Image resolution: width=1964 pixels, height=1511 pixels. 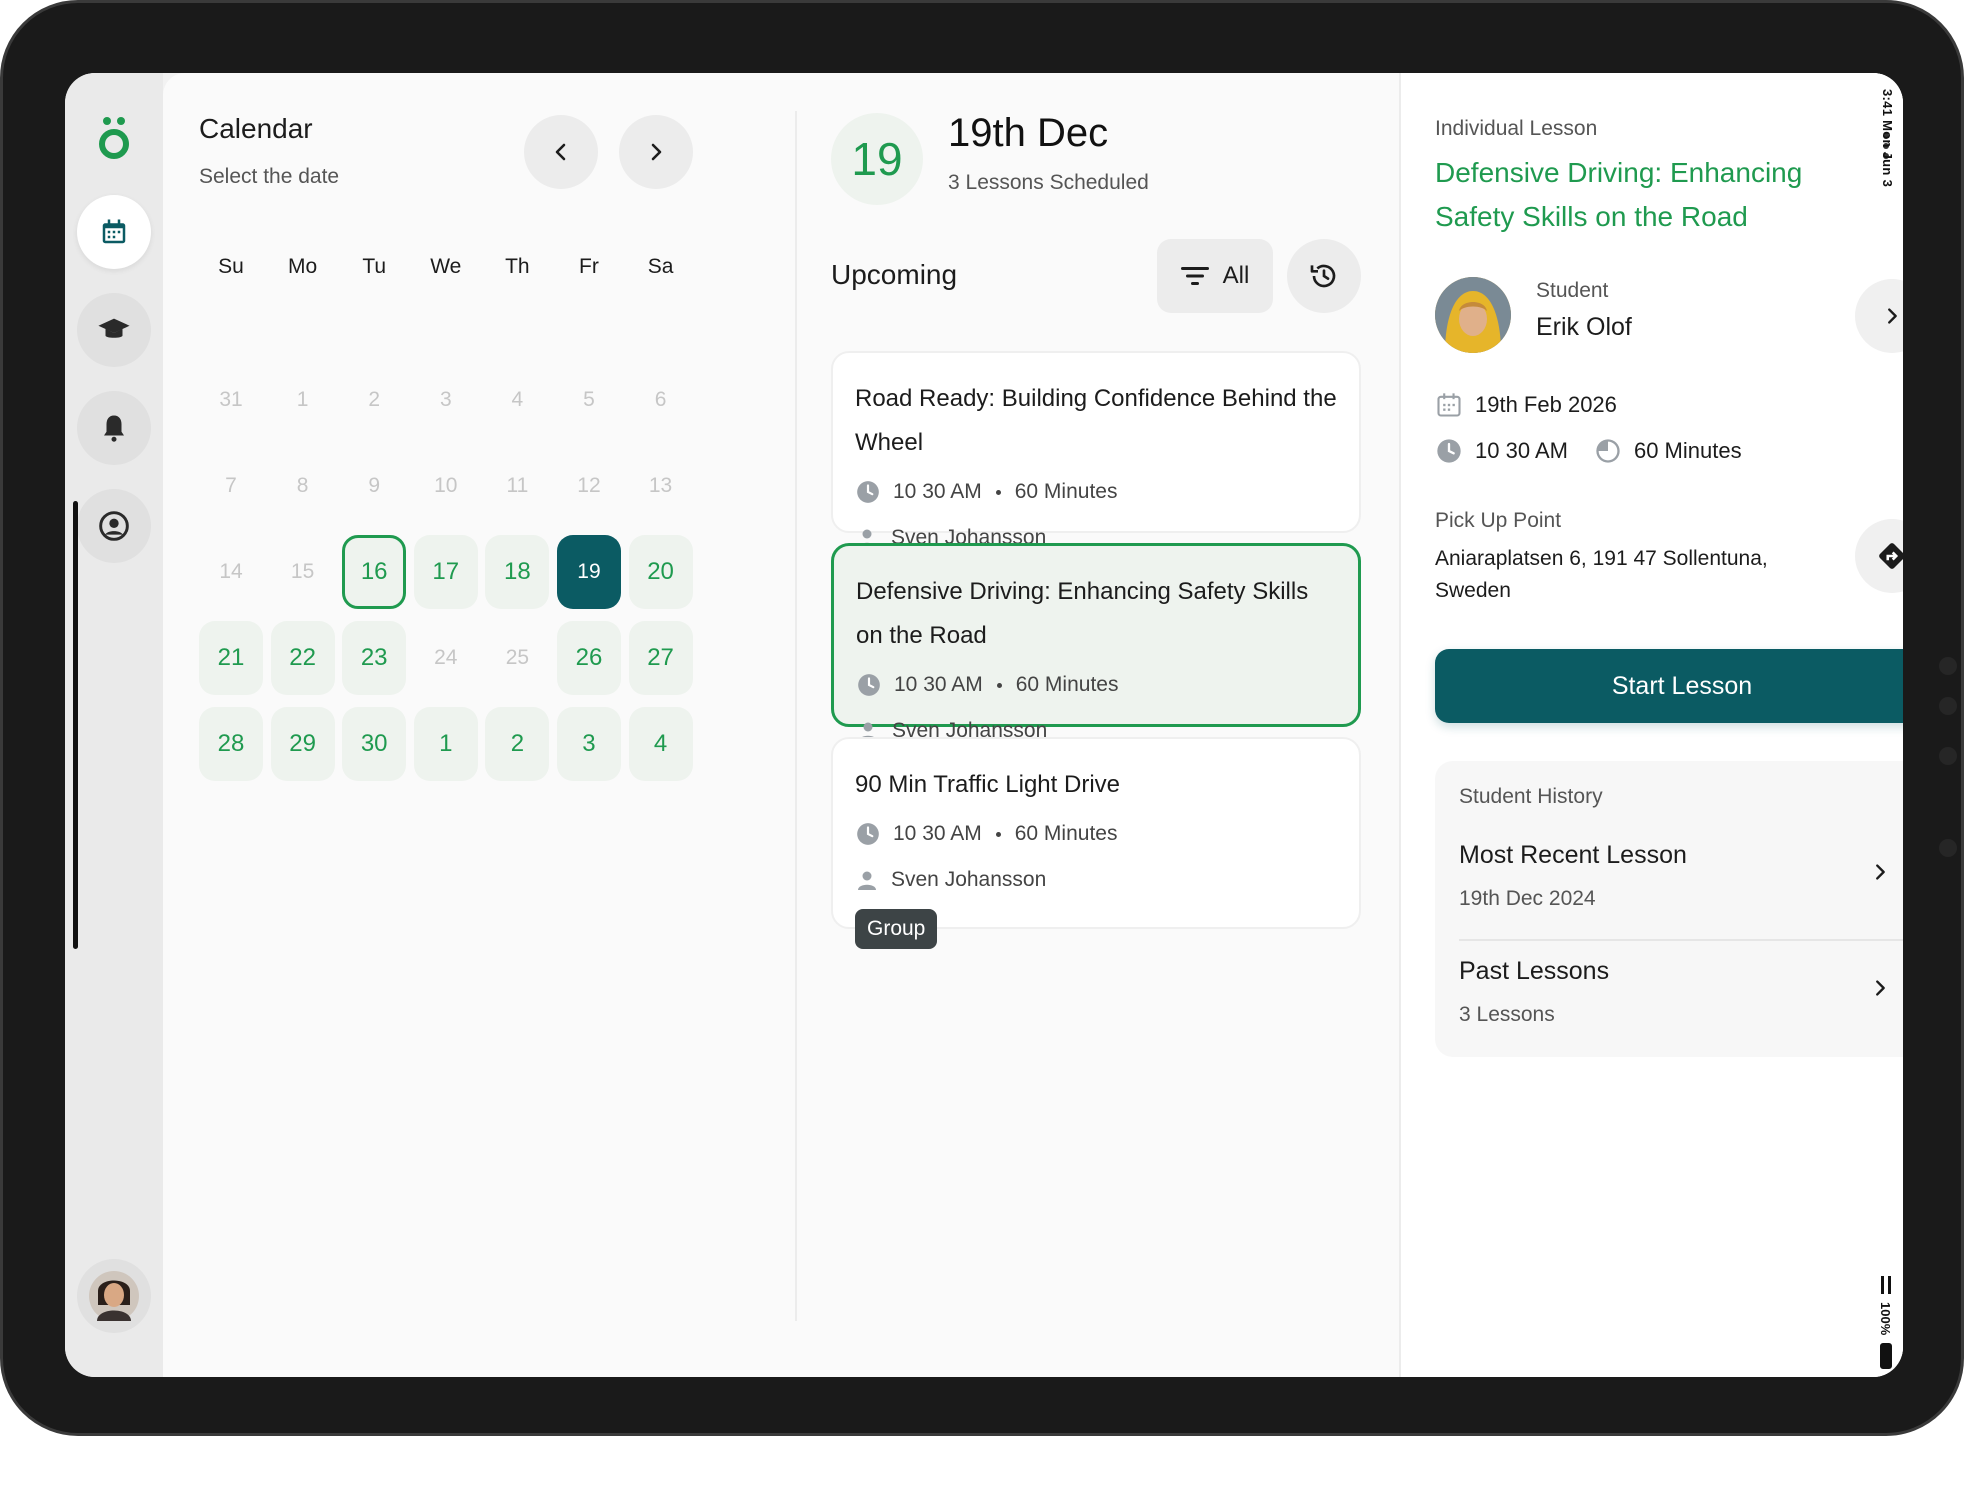 What do you see at coordinates (1028, 133) in the screenshot?
I see `selected-date: 19th Dec` at bounding box center [1028, 133].